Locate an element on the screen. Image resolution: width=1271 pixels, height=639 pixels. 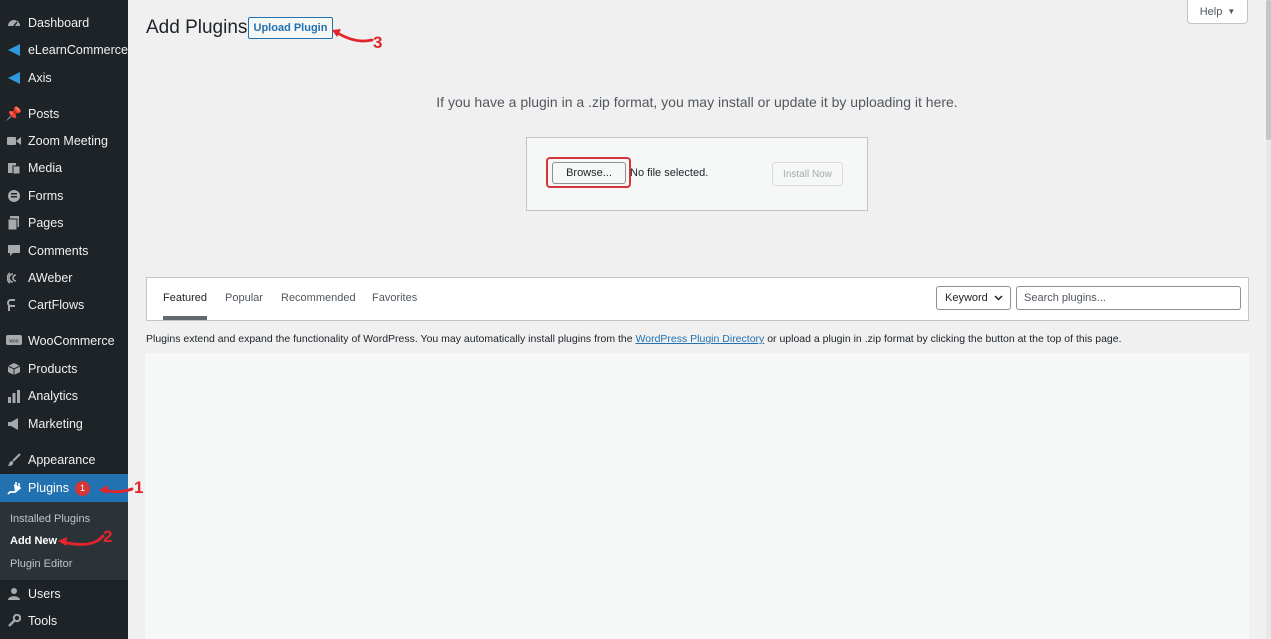
annotation-number-2: 2 is located at coordinates (108, 536).